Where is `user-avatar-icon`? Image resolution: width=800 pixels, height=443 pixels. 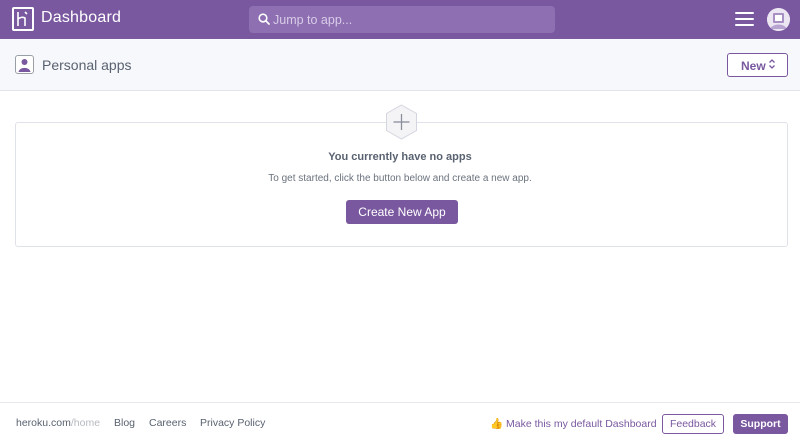 user-avatar-icon is located at coordinates (778, 19).